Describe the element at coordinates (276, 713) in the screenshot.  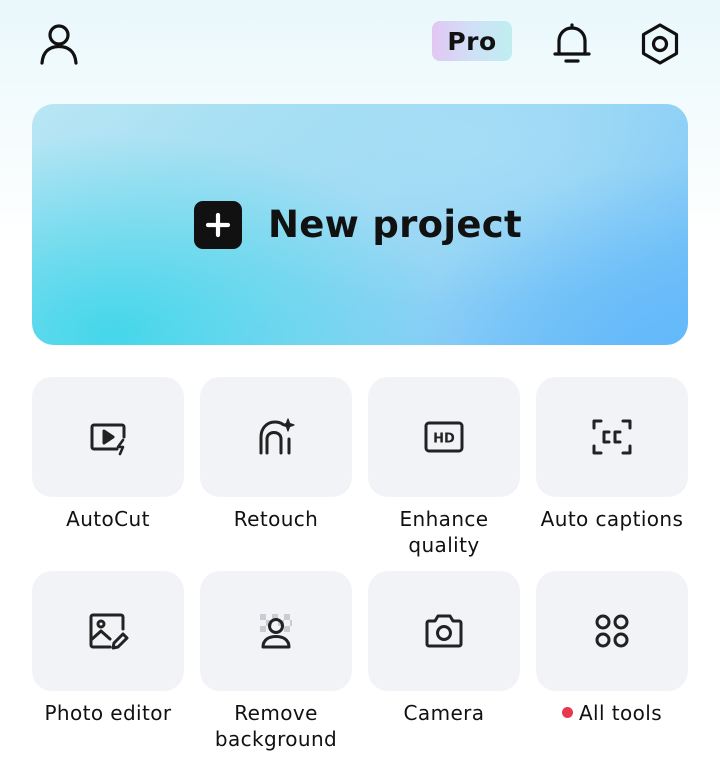
I see `tool-remove-background-label-line1: Remove` at that location.